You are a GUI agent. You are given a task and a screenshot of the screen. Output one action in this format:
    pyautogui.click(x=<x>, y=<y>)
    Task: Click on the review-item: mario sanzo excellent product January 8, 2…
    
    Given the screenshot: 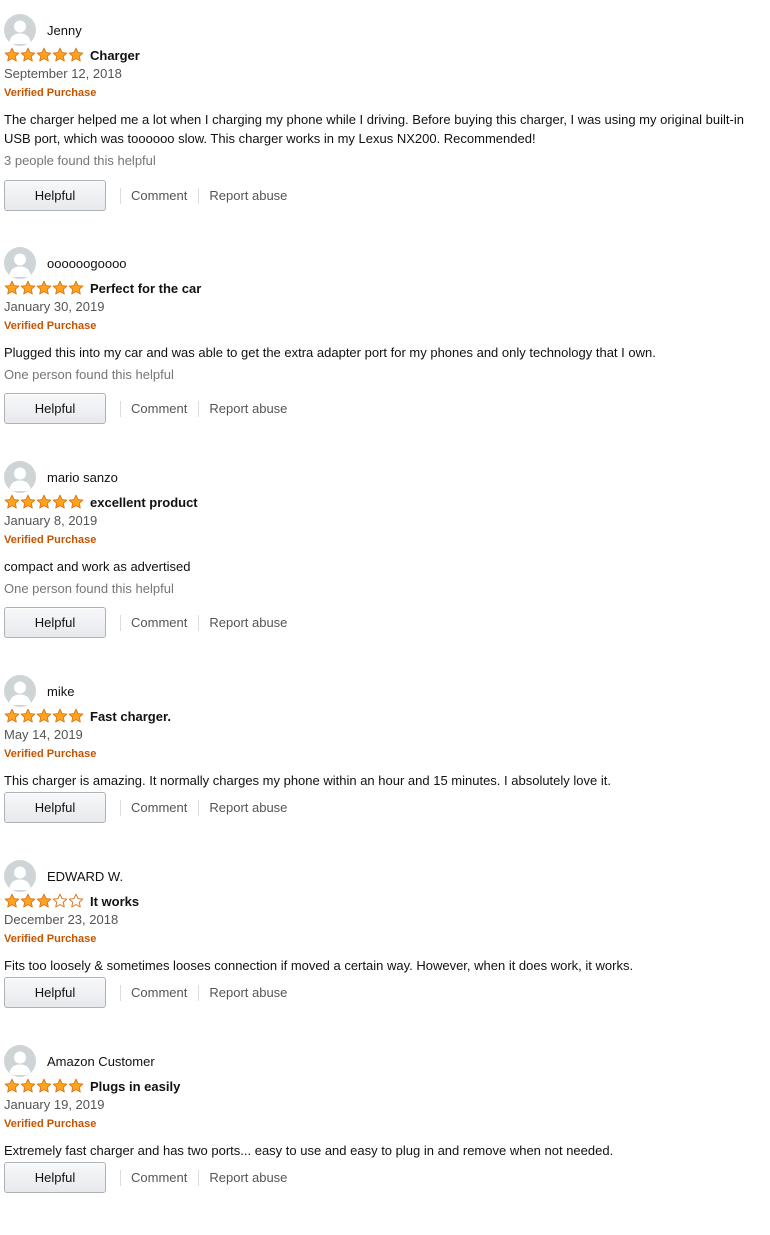 What is the action you would take?
    pyautogui.click(x=384, y=550)
    